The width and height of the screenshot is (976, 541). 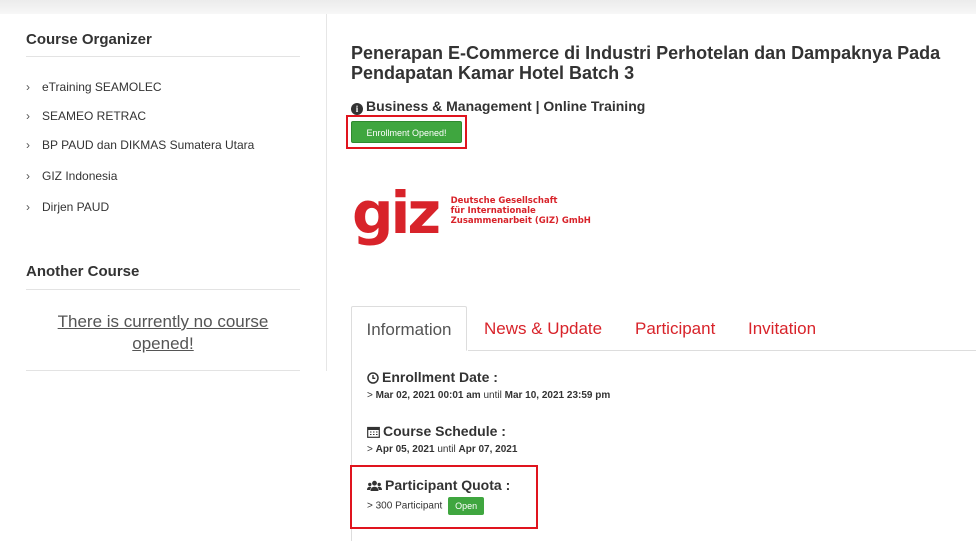 What do you see at coordinates (466, 506) in the screenshot?
I see `quota-open-badge: Open` at bounding box center [466, 506].